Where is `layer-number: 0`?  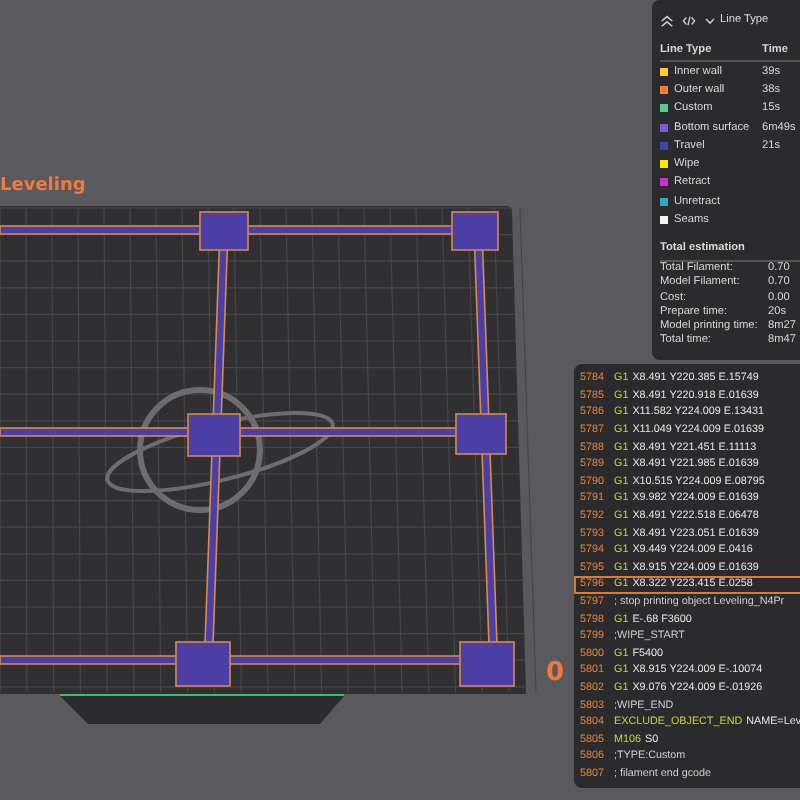 layer-number: 0 is located at coordinates (555, 673).